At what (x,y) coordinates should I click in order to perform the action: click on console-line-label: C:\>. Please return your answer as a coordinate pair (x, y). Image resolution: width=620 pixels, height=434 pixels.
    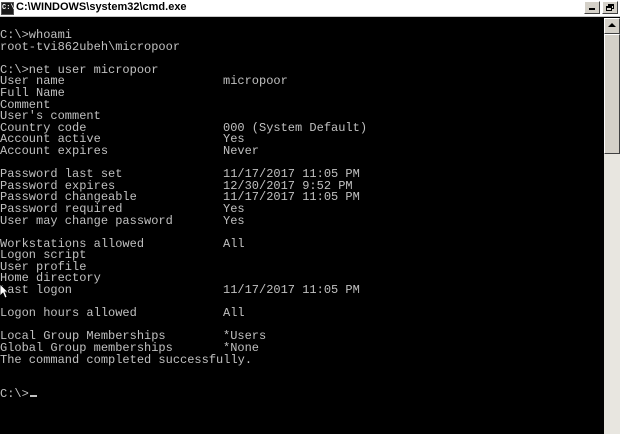
    Looking at the image, I should click on (18, 395).